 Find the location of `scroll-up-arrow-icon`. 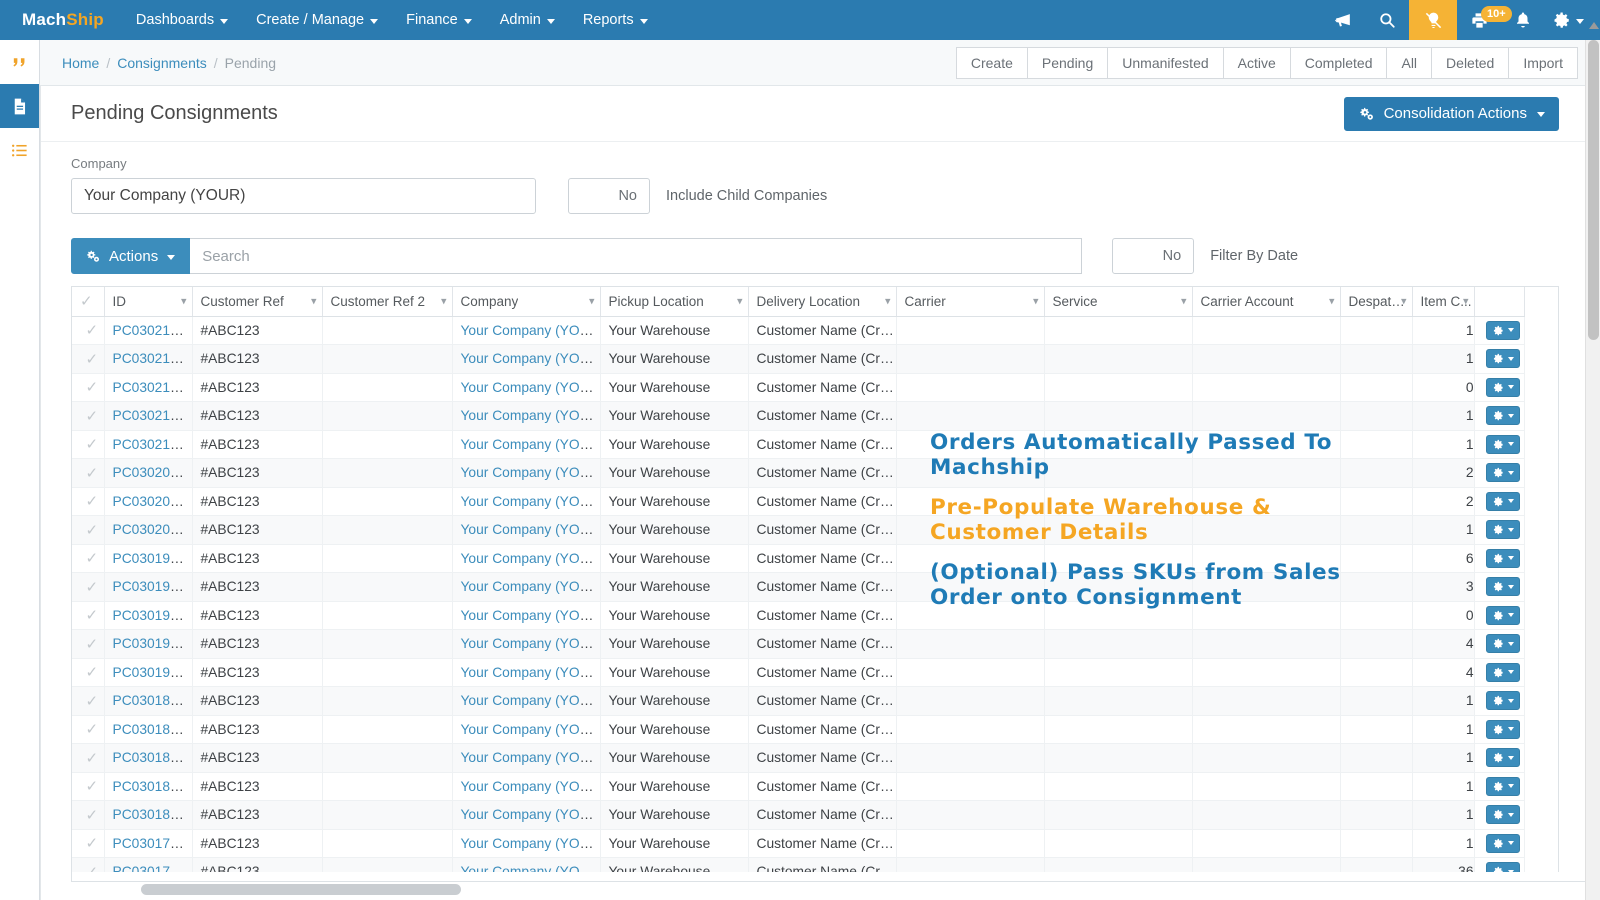

scroll-up-arrow-icon is located at coordinates (1594, 25).